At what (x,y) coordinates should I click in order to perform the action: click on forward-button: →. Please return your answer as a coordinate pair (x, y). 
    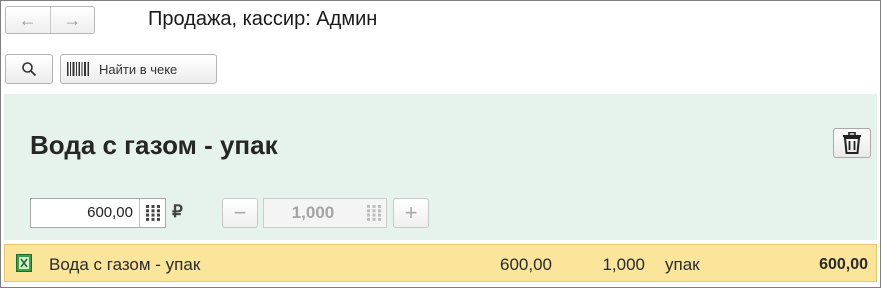
    Looking at the image, I should click on (72, 20).